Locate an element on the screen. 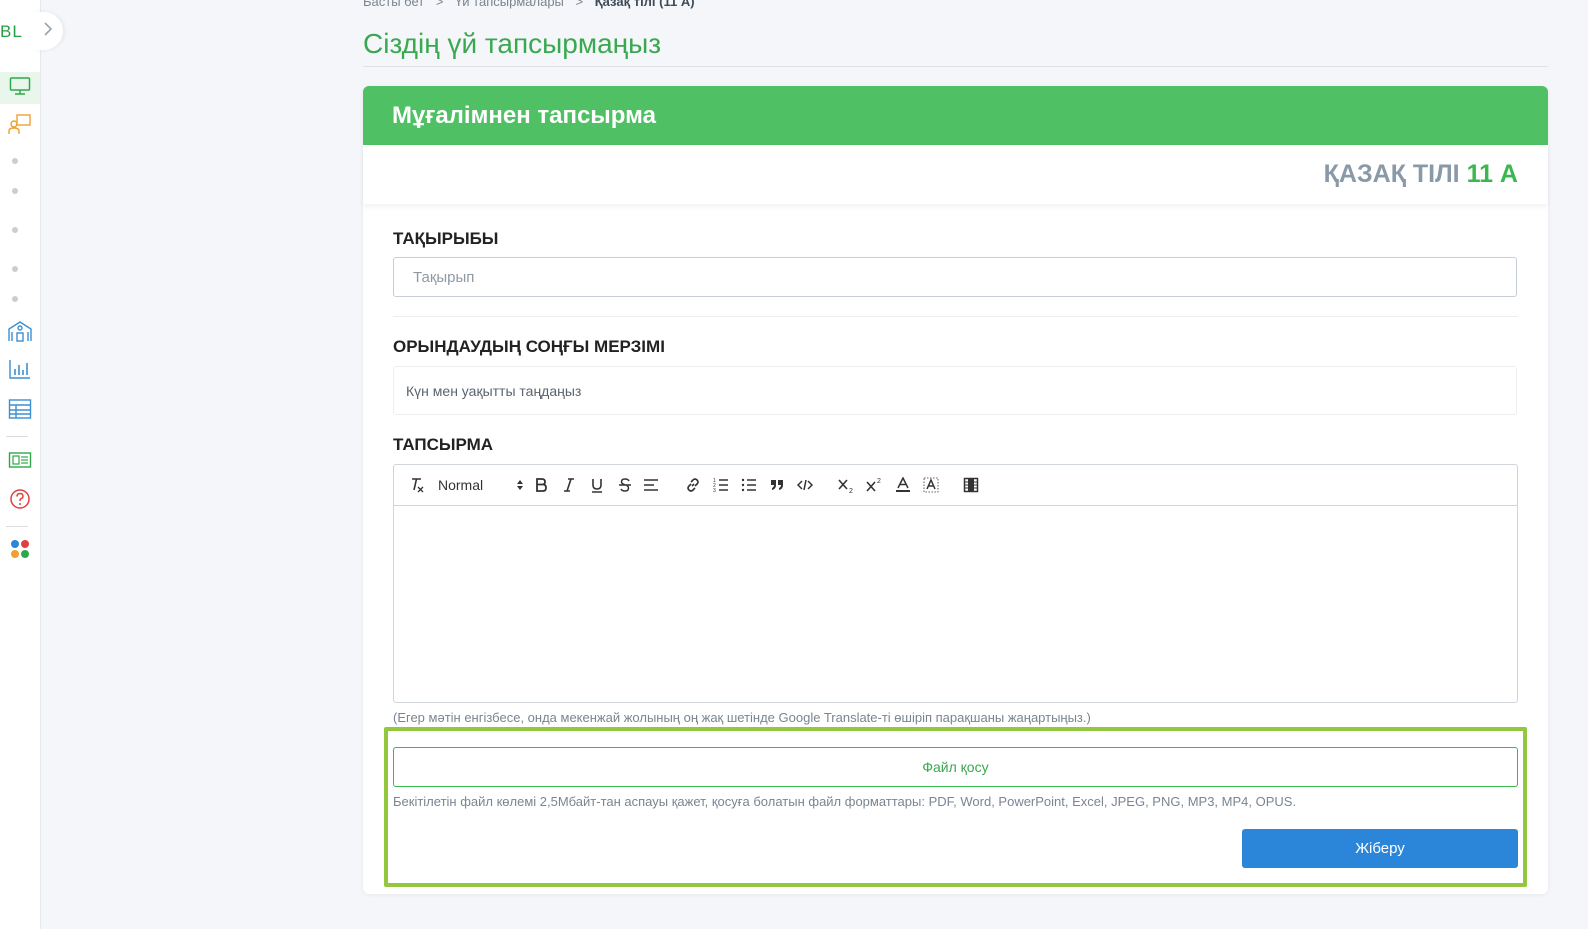 This screenshot has height=929, width=1588. sidebar-item-help is located at coordinates (20, 501).